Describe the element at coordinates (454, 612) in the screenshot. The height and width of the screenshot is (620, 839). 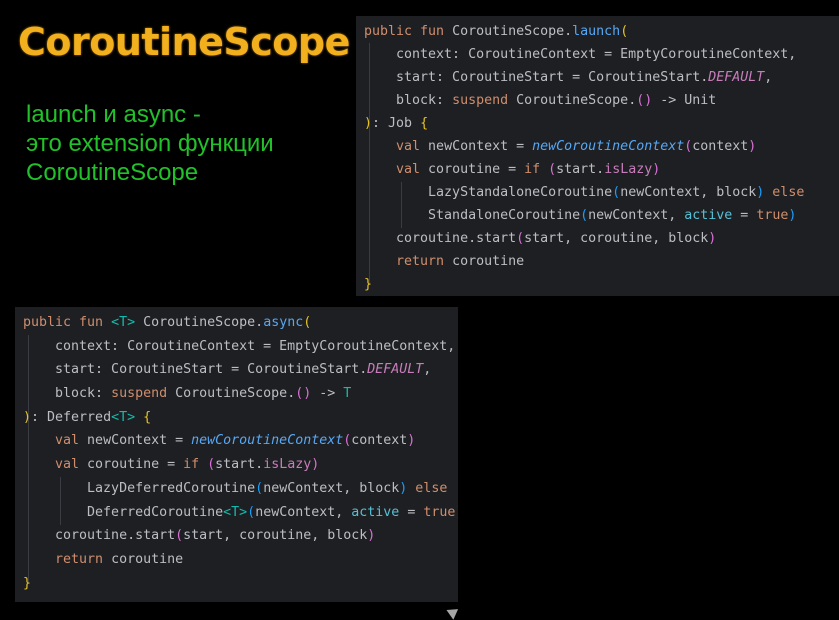
I see `mouse-cursor-icon` at that location.